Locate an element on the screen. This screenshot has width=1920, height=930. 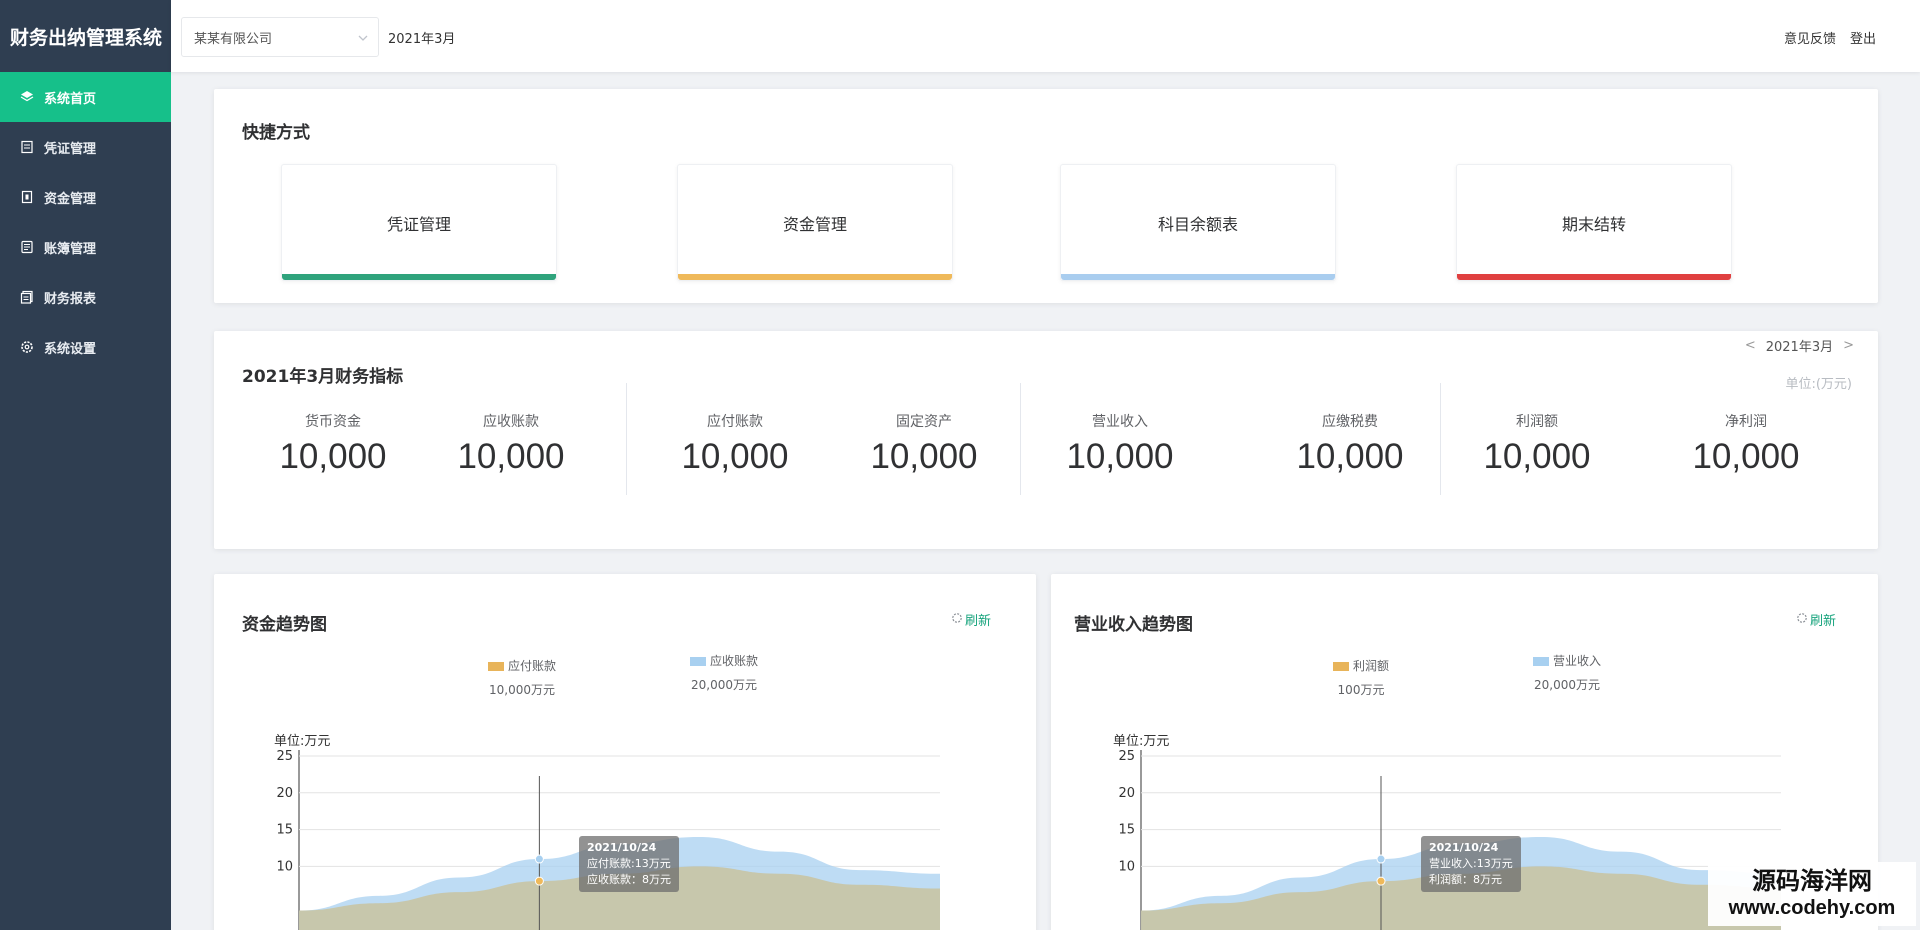
top-header: 某某有限公司 2021年3月 意见反馈 登出 is located at coordinates (1045, 36).